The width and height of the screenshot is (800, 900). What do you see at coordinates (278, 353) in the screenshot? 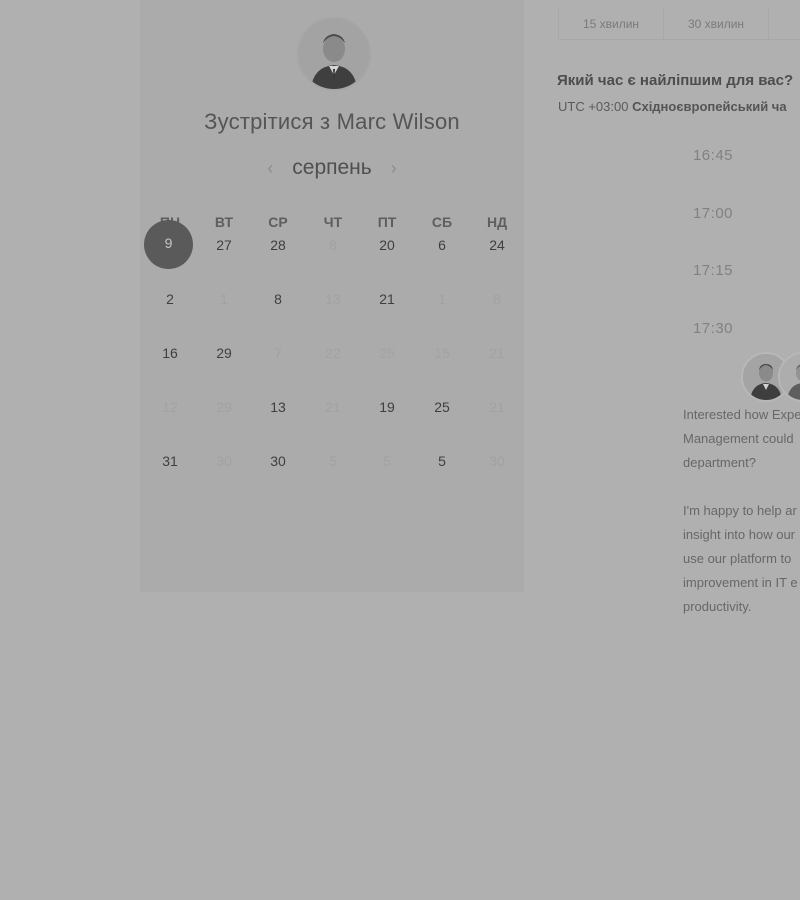
I see `calendar-day-disabled: 7` at bounding box center [278, 353].